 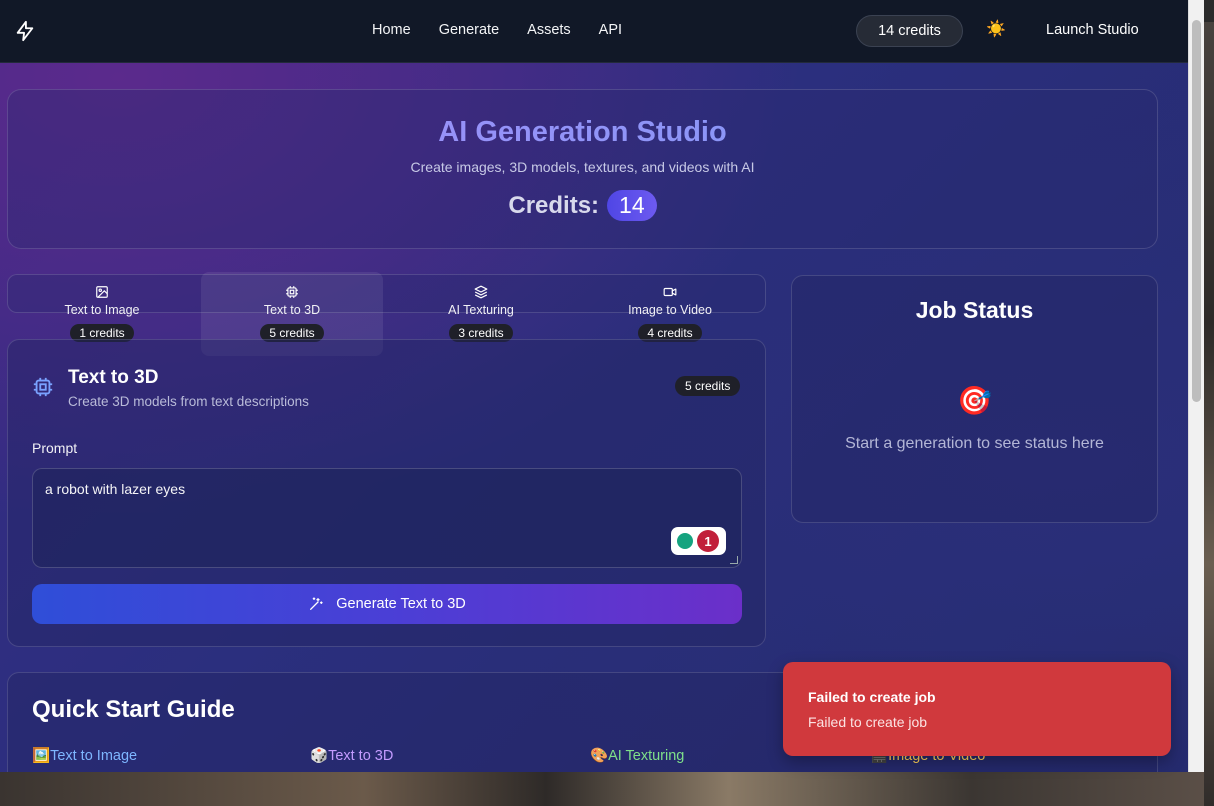 I want to click on grammar-checker-widget: 1, so click(x=698, y=541).